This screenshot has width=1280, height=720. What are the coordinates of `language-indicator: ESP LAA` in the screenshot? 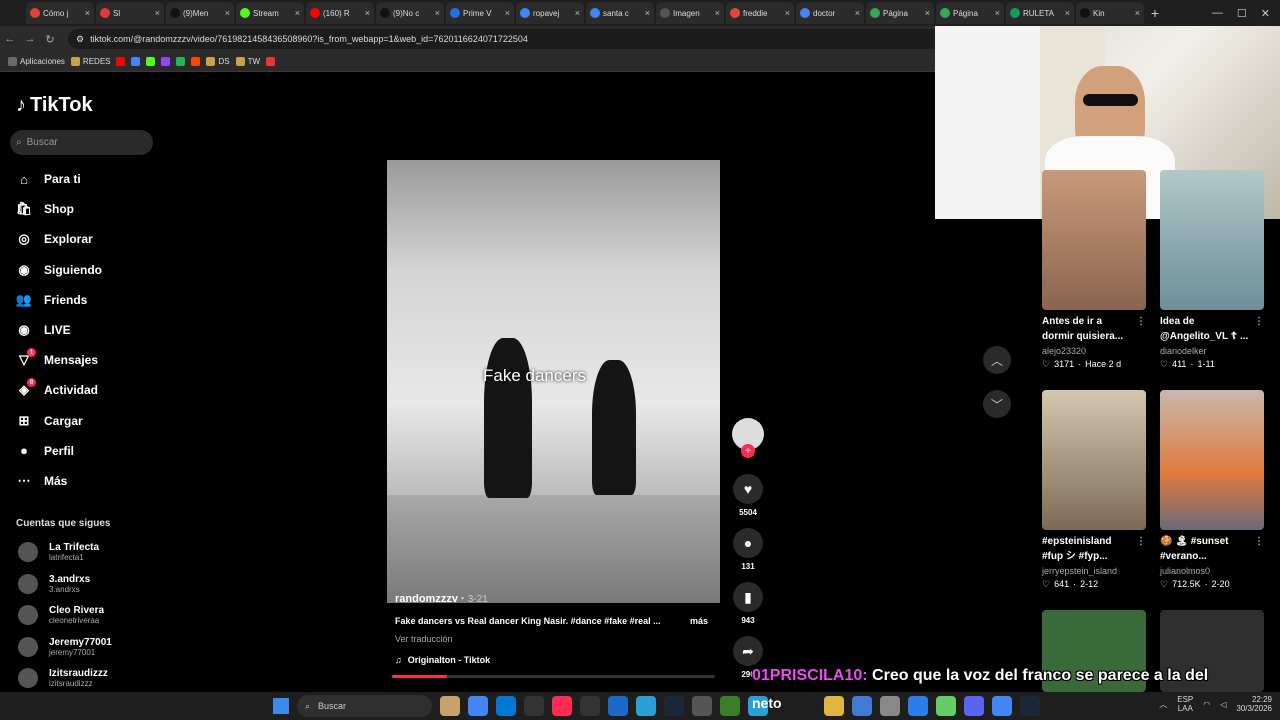 It's located at (1185, 704).